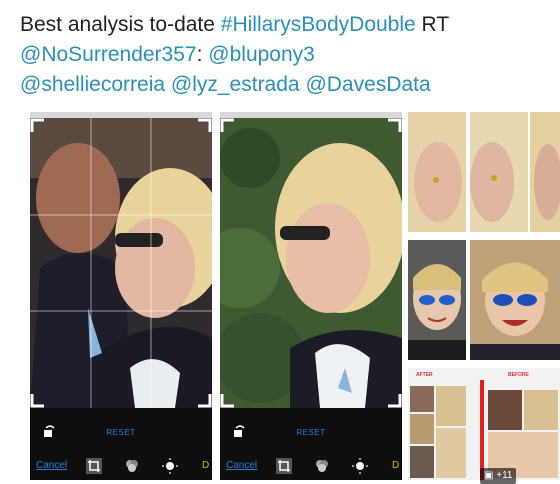  I want to click on mention-link-lyz-estrada: @lyz_estrada, so click(235, 84).